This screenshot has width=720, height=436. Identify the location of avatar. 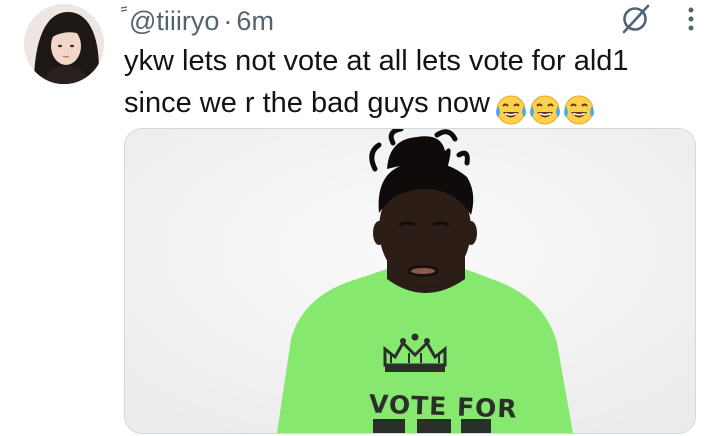
(64, 44).